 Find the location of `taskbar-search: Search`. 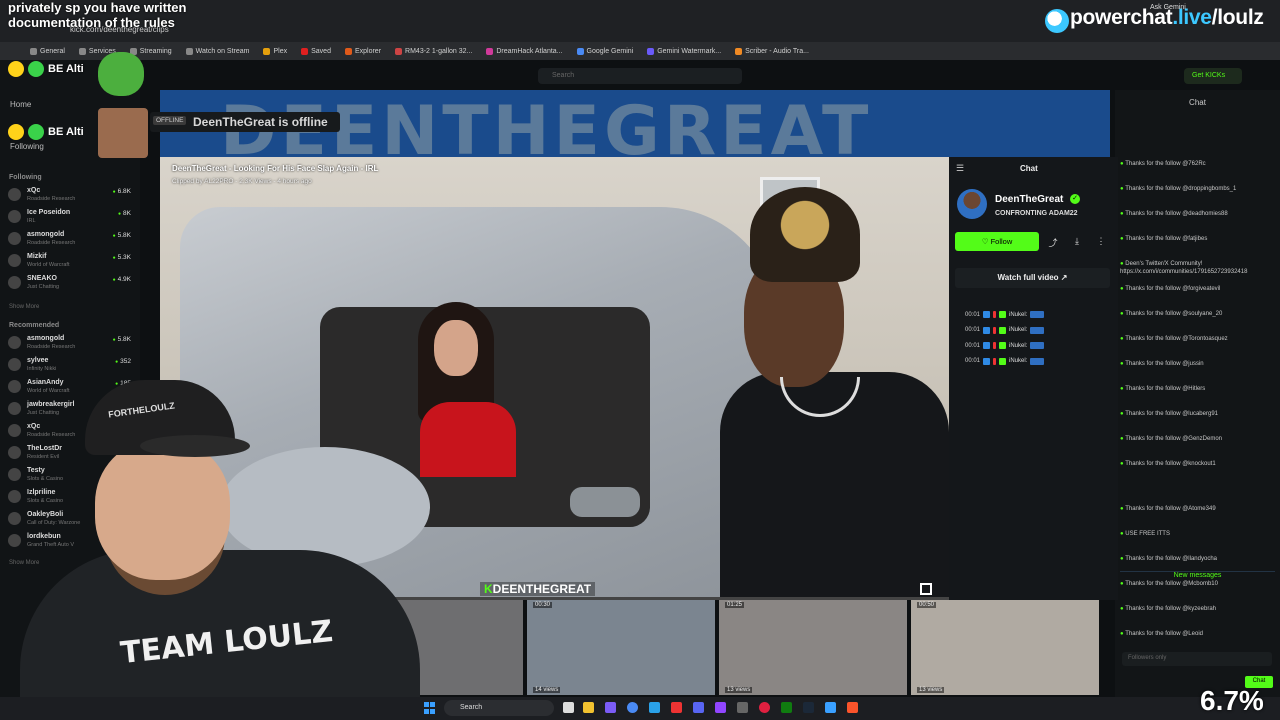

taskbar-search: Search is located at coordinates (499, 708).